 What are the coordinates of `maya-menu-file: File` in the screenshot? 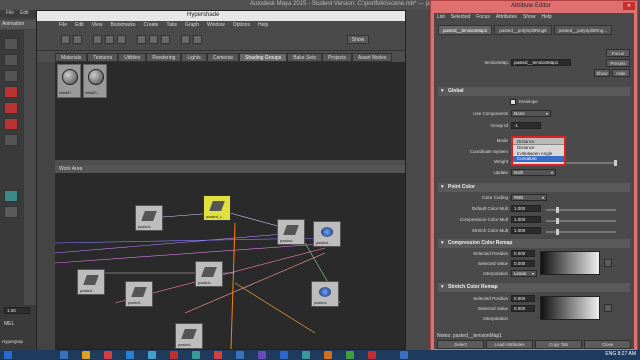 It's located at (10, 13).